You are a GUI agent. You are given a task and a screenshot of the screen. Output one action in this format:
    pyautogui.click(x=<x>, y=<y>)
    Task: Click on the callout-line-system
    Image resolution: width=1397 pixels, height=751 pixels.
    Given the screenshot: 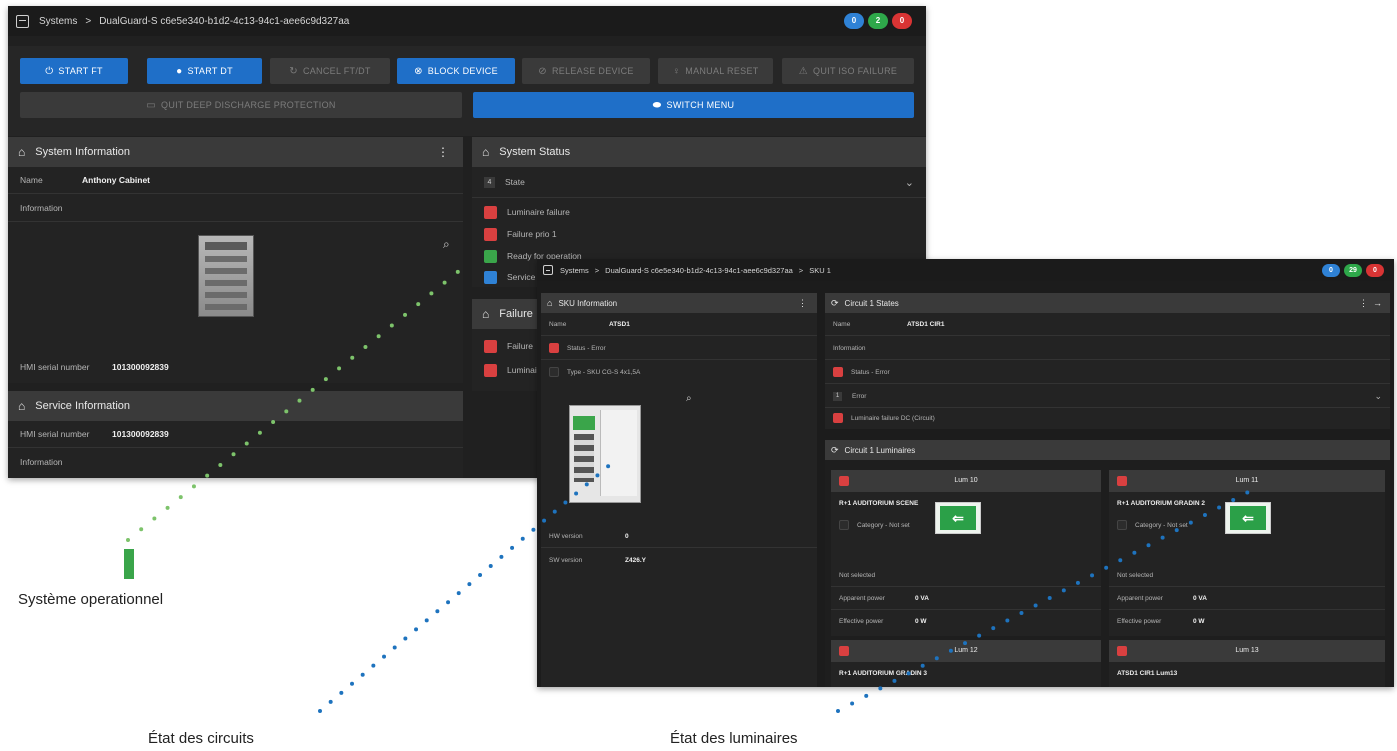 What is the action you would take?
    pyautogui.click(x=299, y=401)
    